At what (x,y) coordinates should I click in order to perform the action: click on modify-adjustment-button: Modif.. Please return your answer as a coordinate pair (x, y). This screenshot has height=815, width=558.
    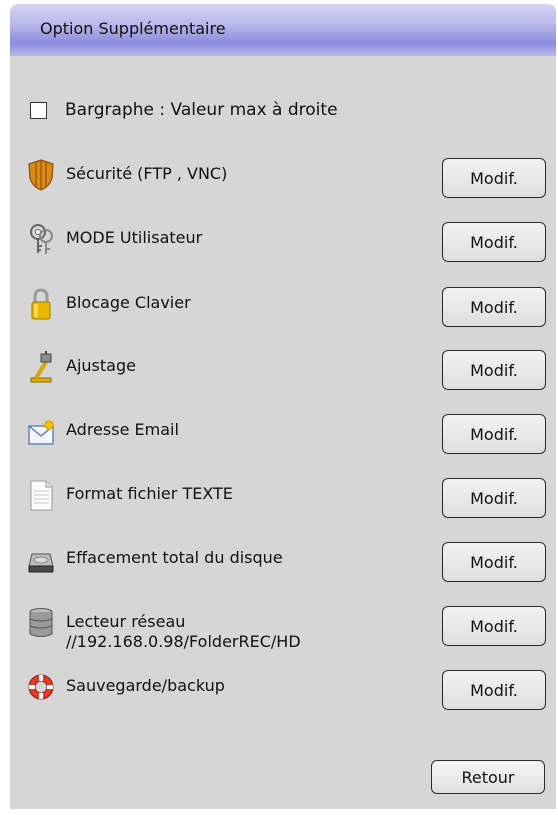
    Looking at the image, I should click on (494, 370).